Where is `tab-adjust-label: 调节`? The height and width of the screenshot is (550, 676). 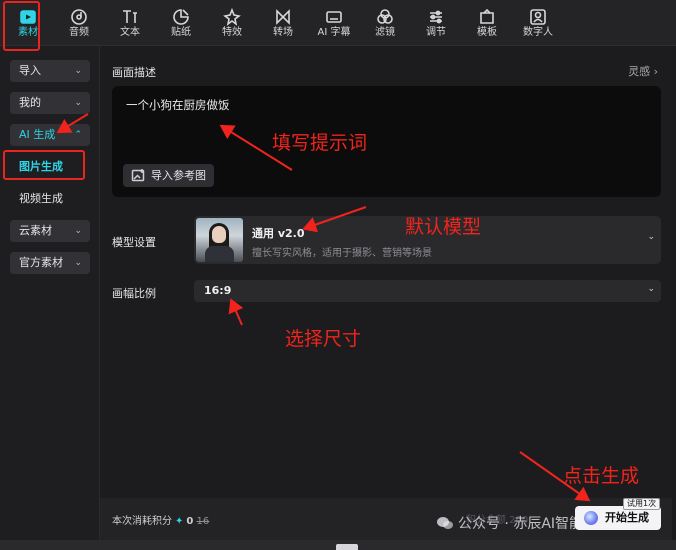 tab-adjust-label: 调节 is located at coordinates (436, 32).